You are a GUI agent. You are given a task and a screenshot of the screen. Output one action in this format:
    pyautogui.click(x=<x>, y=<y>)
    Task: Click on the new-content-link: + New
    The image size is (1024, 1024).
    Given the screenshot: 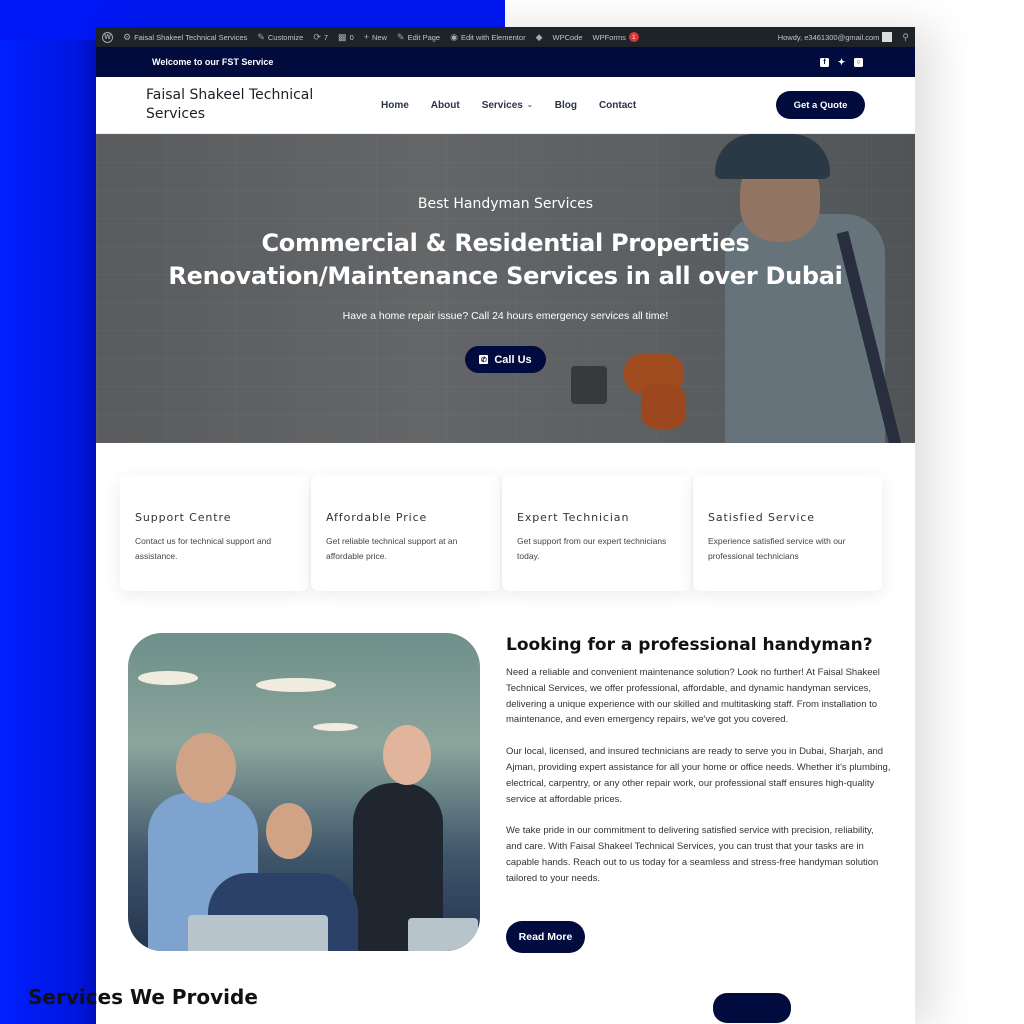 What is the action you would take?
    pyautogui.click(x=375, y=37)
    